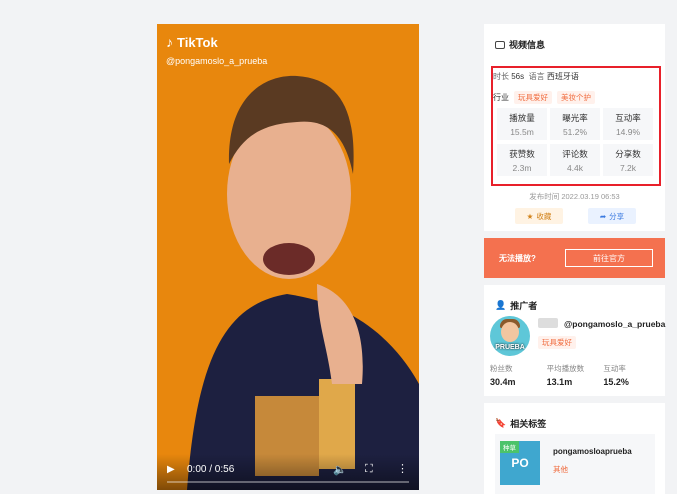 This screenshot has width=677, height=494. I want to click on stat-value: 14.9%, so click(628, 132).